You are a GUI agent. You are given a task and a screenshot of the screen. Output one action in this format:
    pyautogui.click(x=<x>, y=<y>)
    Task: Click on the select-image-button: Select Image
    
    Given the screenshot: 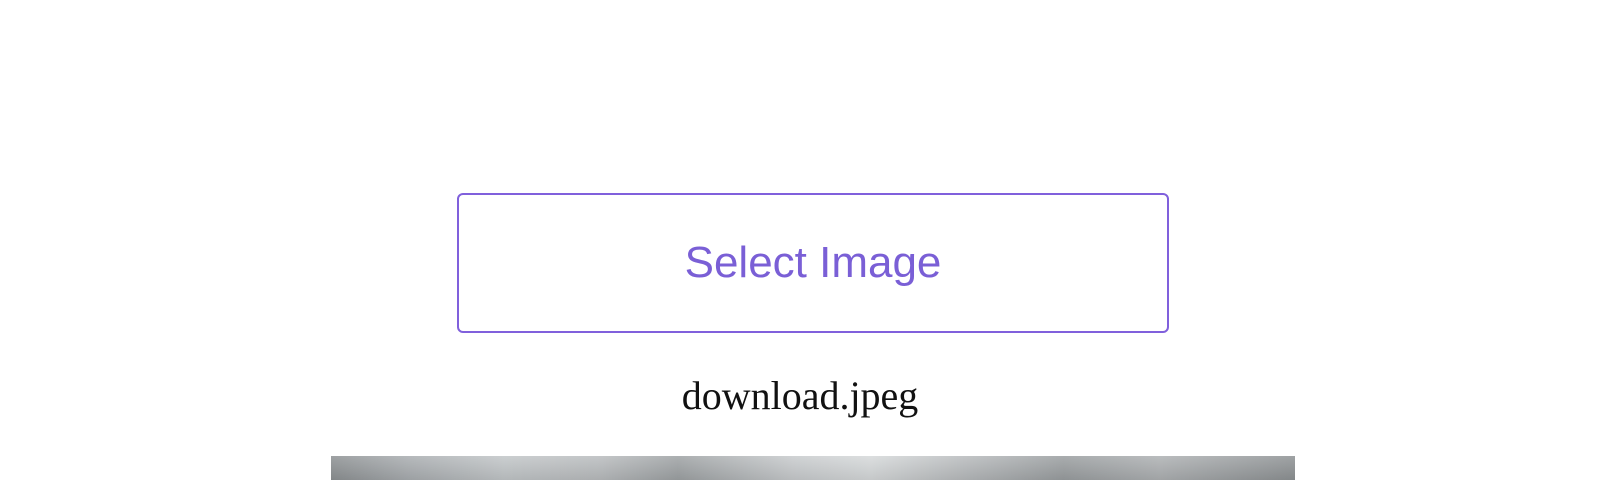 What is the action you would take?
    pyautogui.click(x=813, y=263)
    